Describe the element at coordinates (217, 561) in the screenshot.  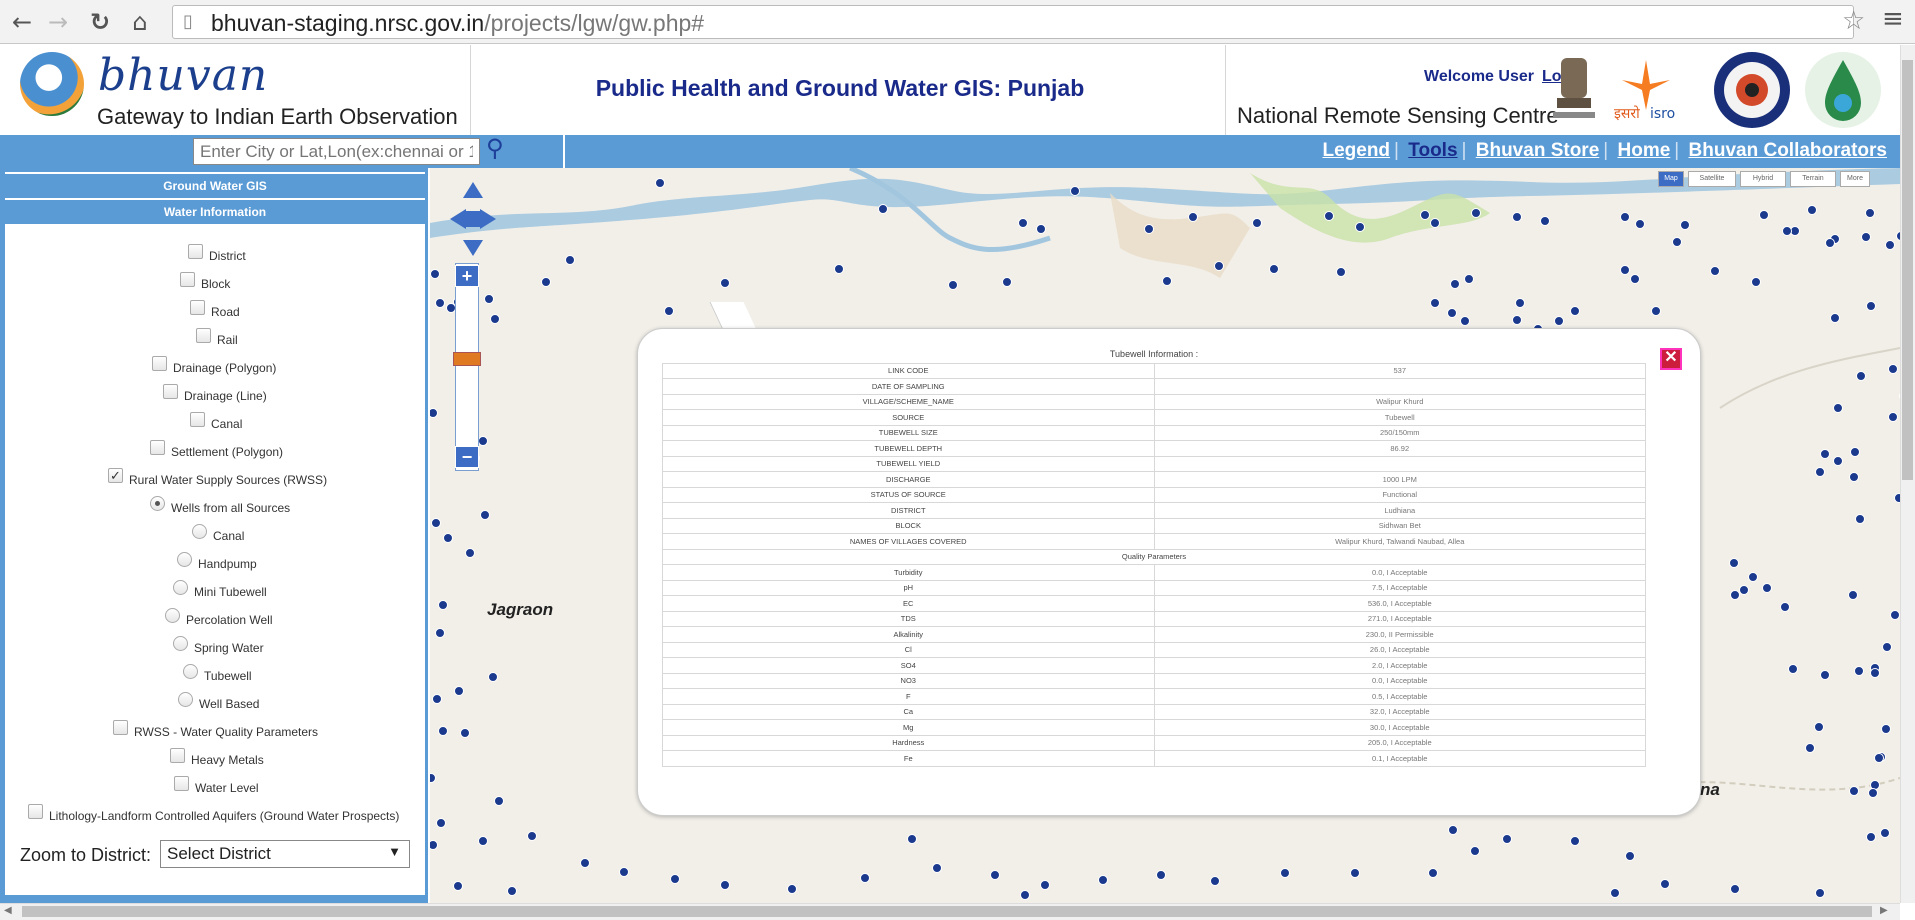
I see `layer-option: Handpump` at that location.